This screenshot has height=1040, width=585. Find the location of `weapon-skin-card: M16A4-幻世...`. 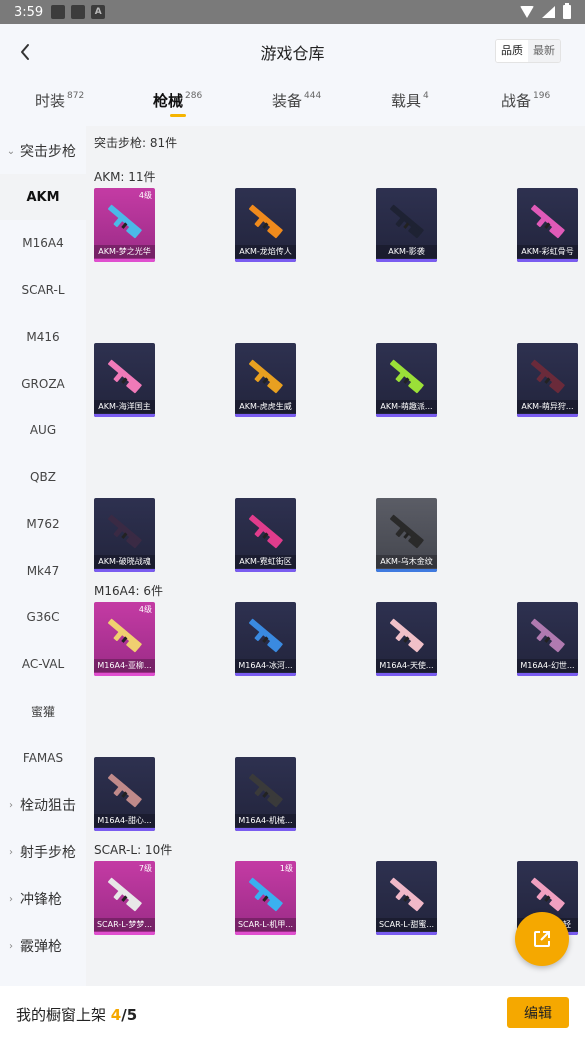

weapon-skin-card: M16A4-幻世... is located at coordinates (547, 639).